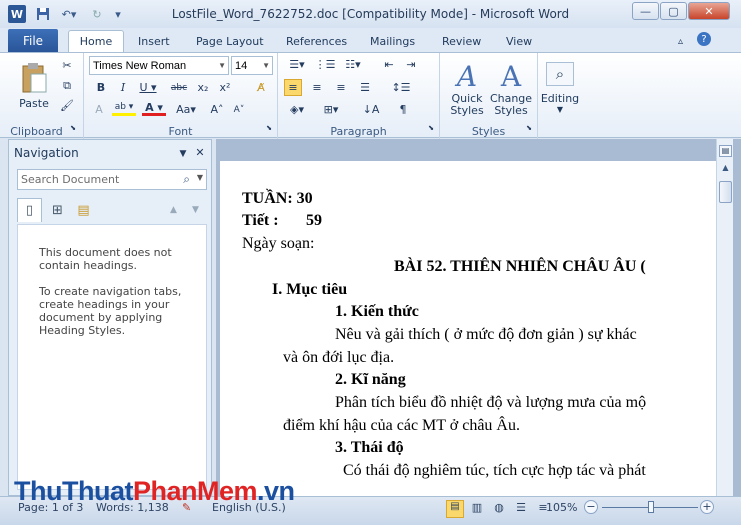  What do you see at coordinates (560, 98) in the screenshot?
I see `editing-label: Editing` at bounding box center [560, 98].